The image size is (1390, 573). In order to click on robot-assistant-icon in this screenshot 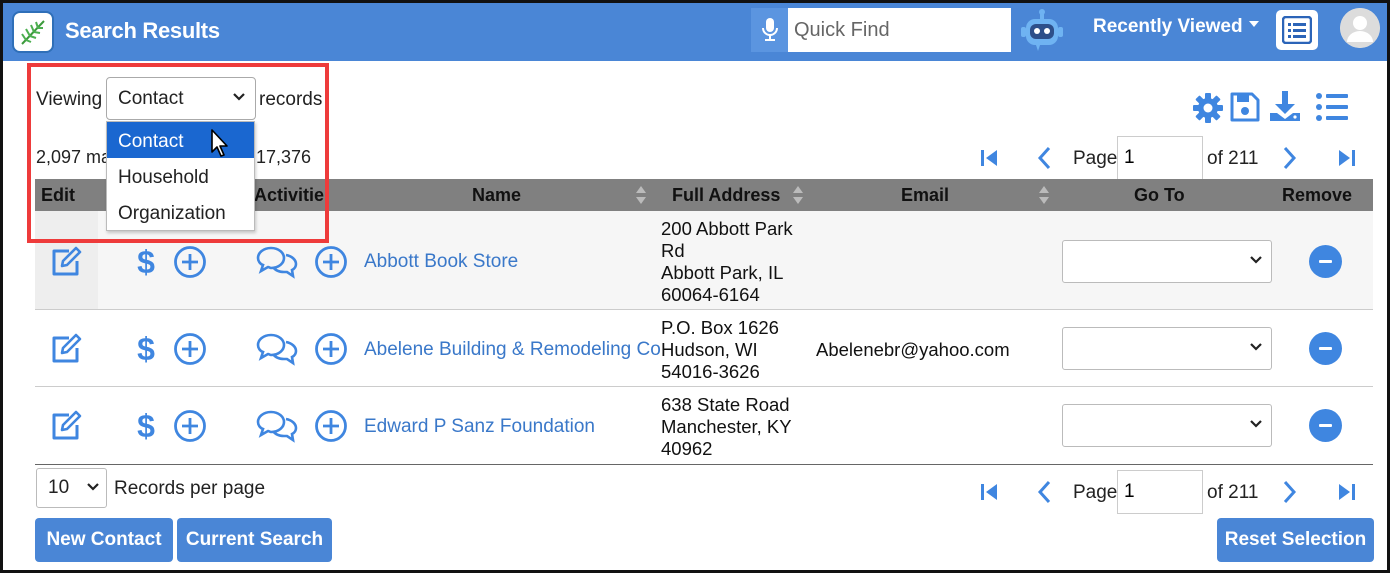, I will do `click(1042, 31)`.